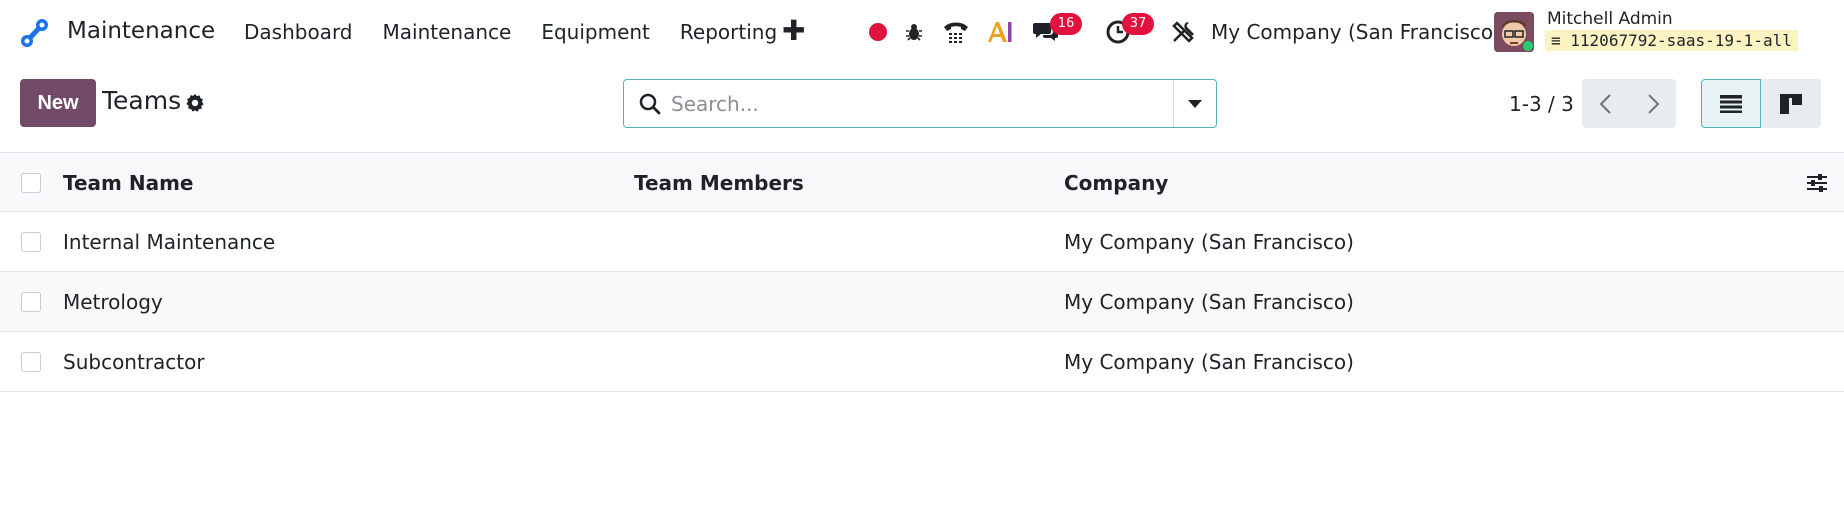 This screenshot has width=1844, height=526. What do you see at coordinates (447, 32) in the screenshot?
I see `menu-item-maintenance: Maintenance` at bounding box center [447, 32].